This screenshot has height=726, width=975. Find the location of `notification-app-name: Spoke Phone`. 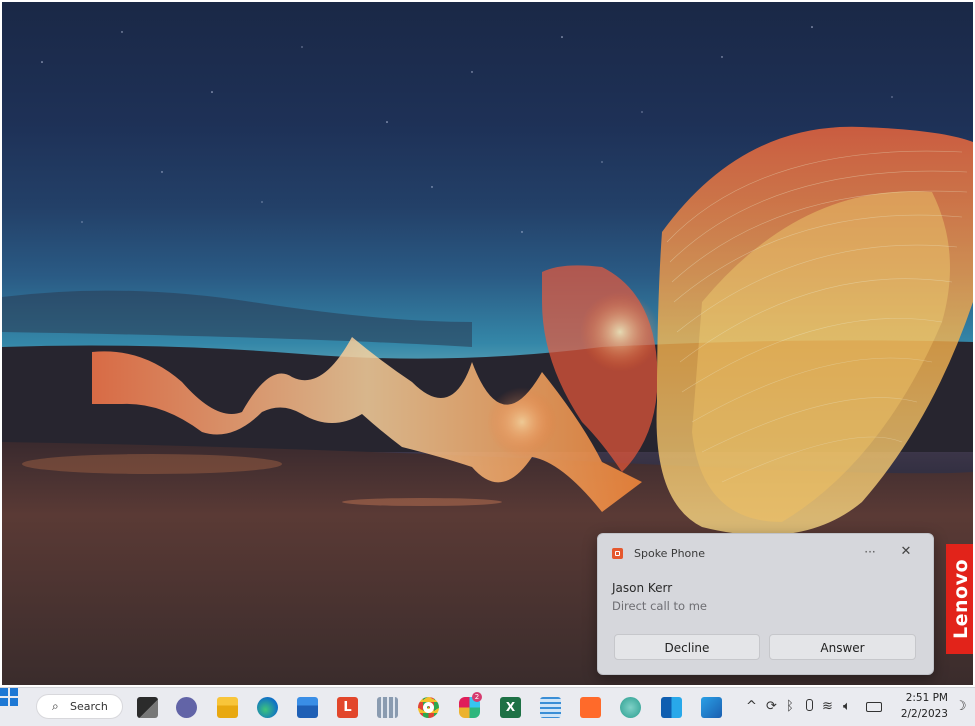

notification-app-name: Spoke Phone is located at coordinates (670, 553).